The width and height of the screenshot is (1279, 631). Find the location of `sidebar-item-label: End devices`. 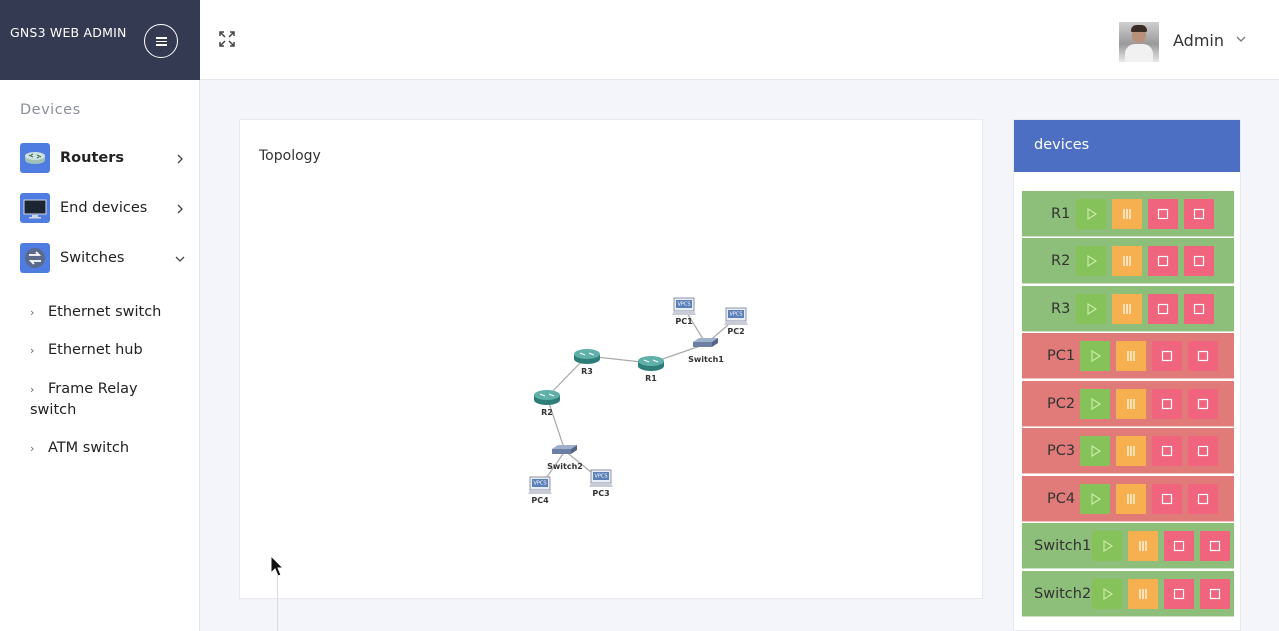

sidebar-item-label: End devices is located at coordinates (104, 208).